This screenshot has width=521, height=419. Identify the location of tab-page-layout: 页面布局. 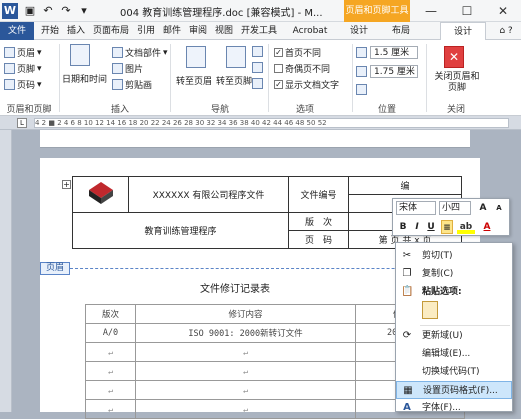
(111, 31).